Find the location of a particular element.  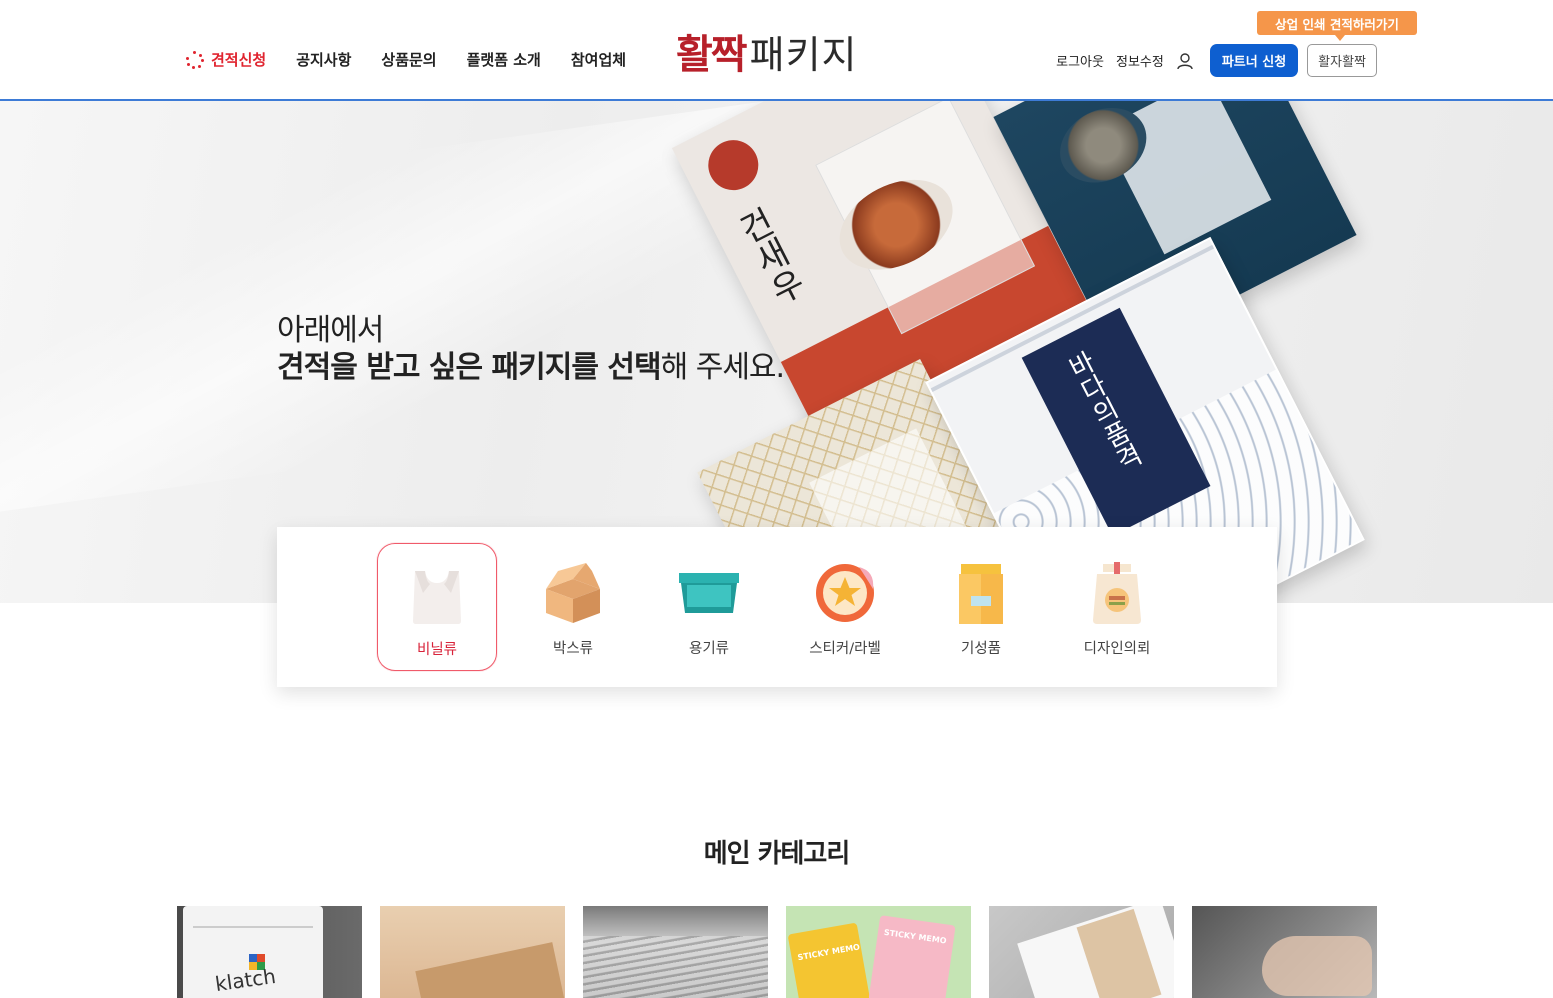

category-stickers-labels: 스티커/라벨 is located at coordinates (845, 607).